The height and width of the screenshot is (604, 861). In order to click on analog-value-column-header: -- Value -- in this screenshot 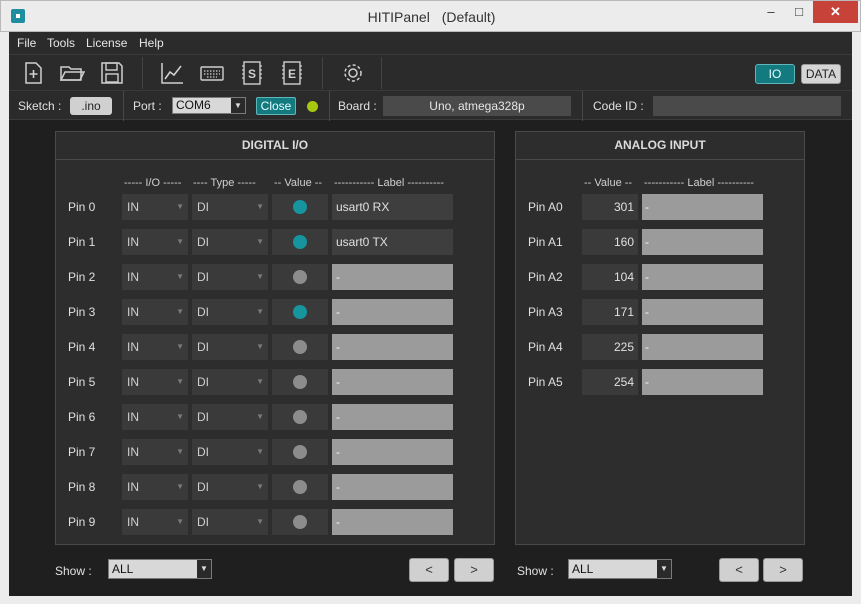, I will do `click(608, 183)`.